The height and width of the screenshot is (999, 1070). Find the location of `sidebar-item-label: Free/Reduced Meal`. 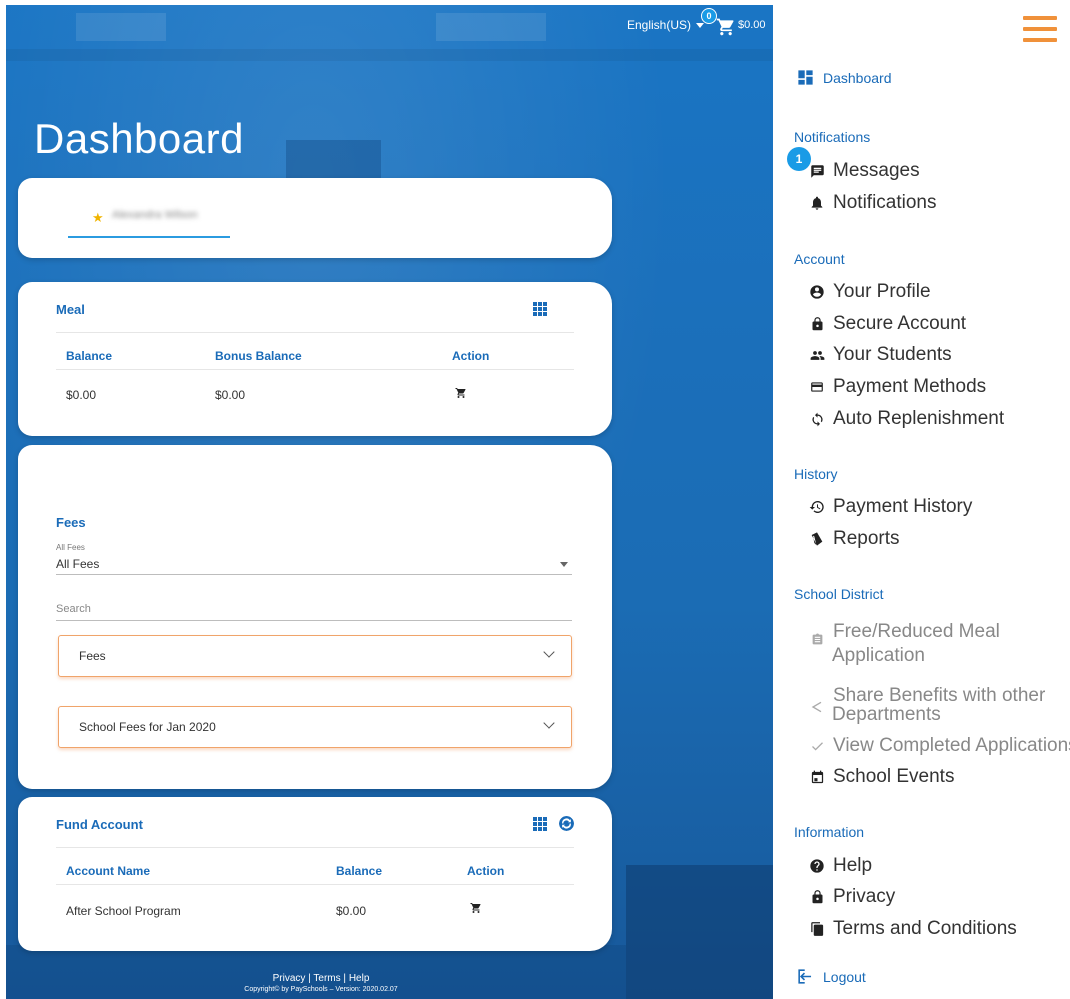

sidebar-item-label: Free/Reduced Meal is located at coordinates (916, 631).